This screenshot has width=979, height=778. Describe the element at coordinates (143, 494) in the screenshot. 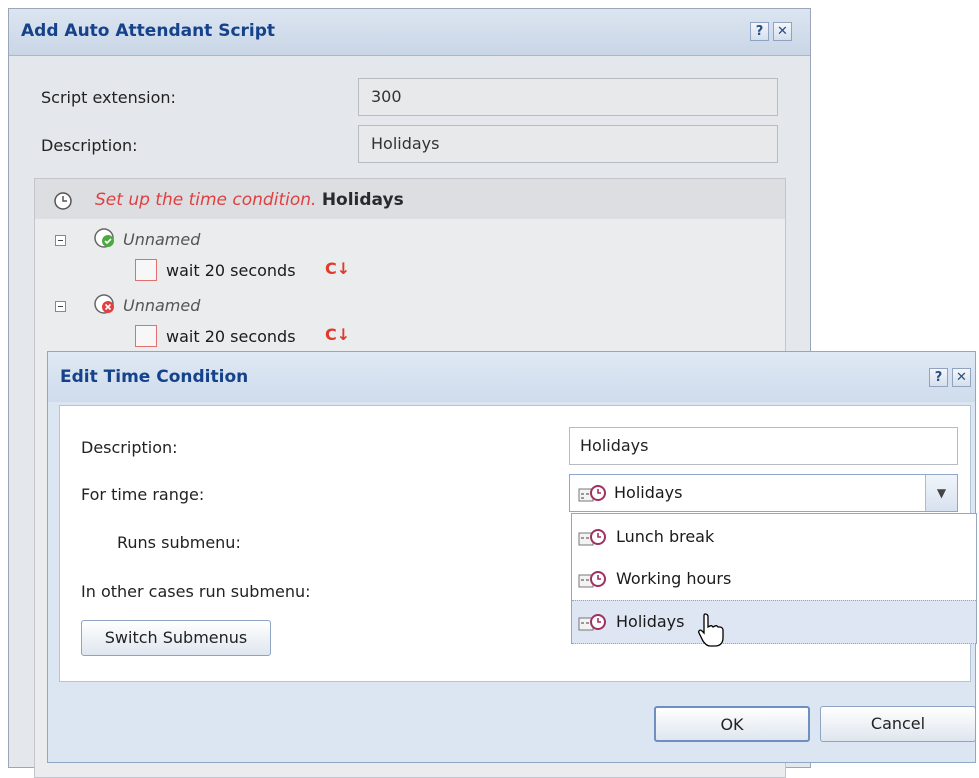

I see `time-range-label: For time range:` at that location.